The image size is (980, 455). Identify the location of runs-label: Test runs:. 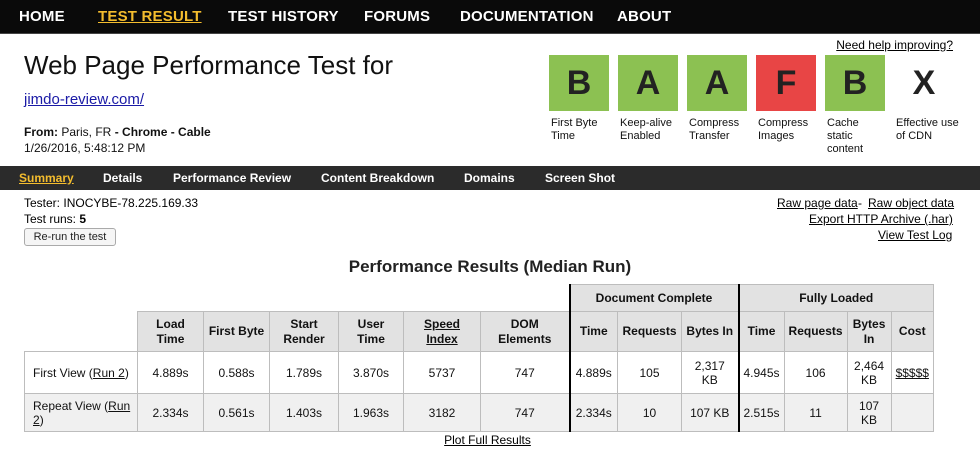
(50, 219).